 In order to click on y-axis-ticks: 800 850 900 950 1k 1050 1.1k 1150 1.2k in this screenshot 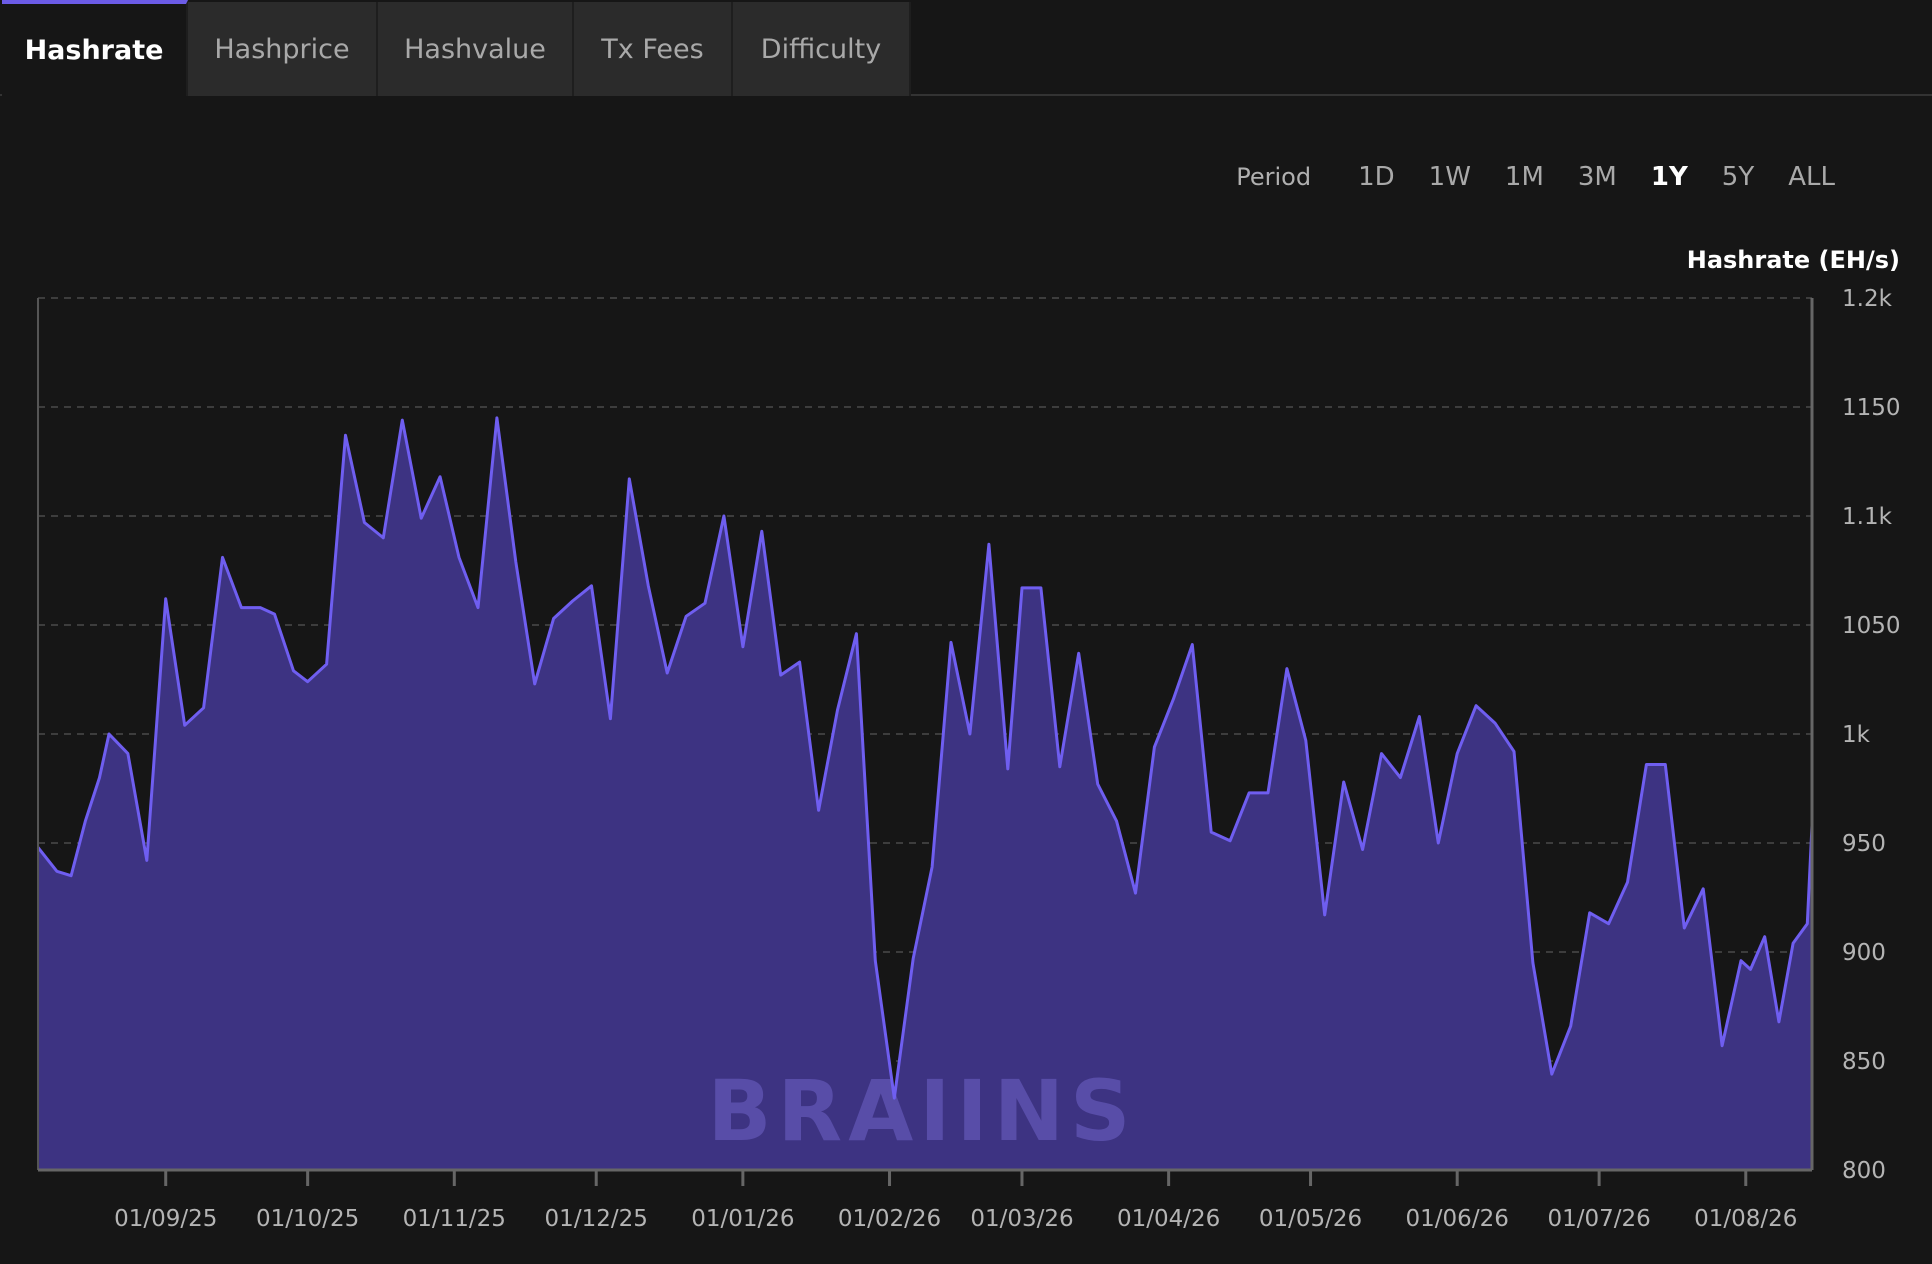, I will do `click(1871, 735)`.